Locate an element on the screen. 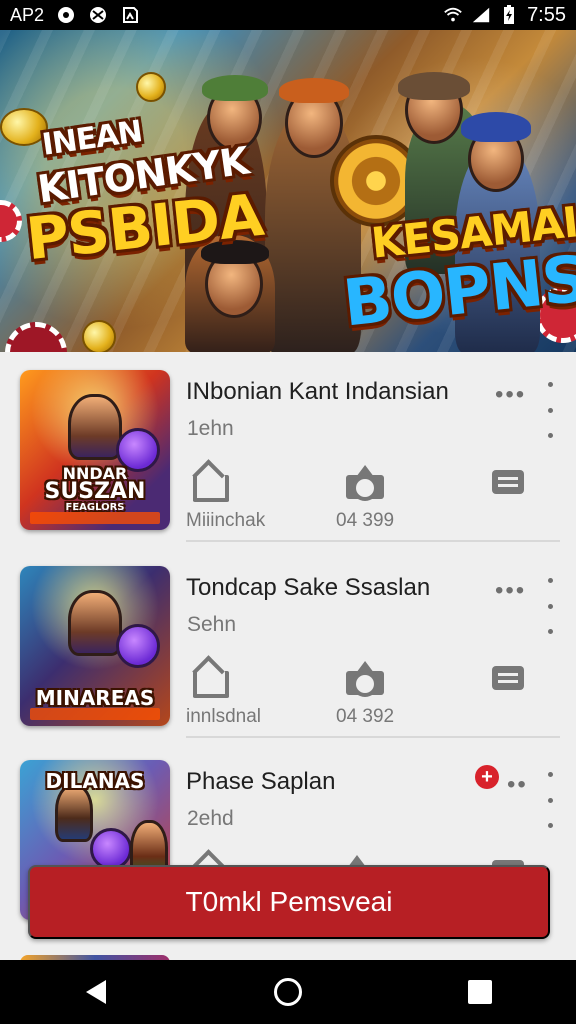 This screenshot has height=1024, width=576. item-subtitle: 1ehn is located at coordinates (210, 428).